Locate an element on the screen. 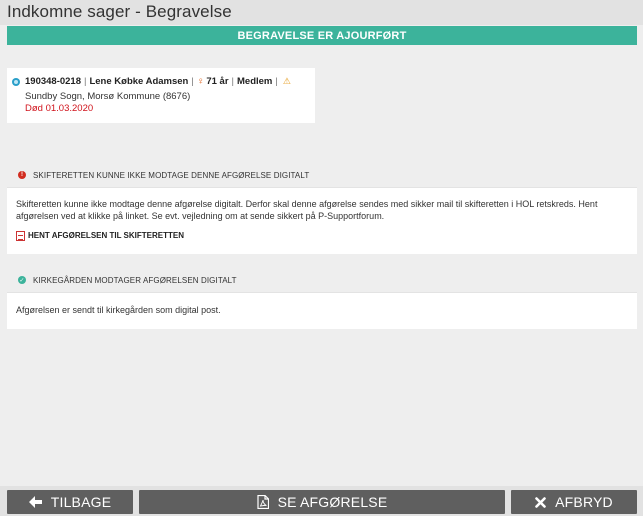 This screenshot has width=643, height=516. check-icon: ✓ is located at coordinates (22, 280).